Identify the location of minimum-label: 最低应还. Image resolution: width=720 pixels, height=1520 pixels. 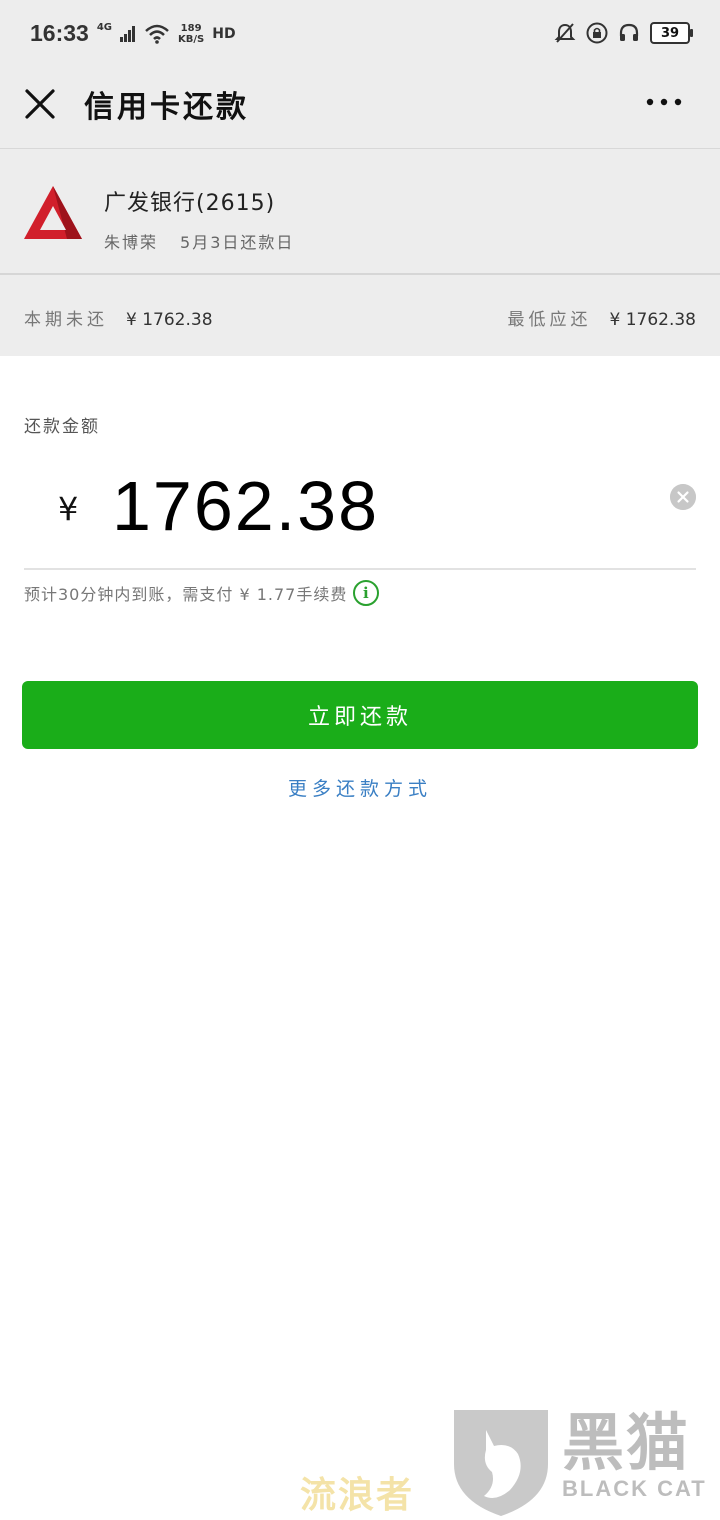
(549, 320).